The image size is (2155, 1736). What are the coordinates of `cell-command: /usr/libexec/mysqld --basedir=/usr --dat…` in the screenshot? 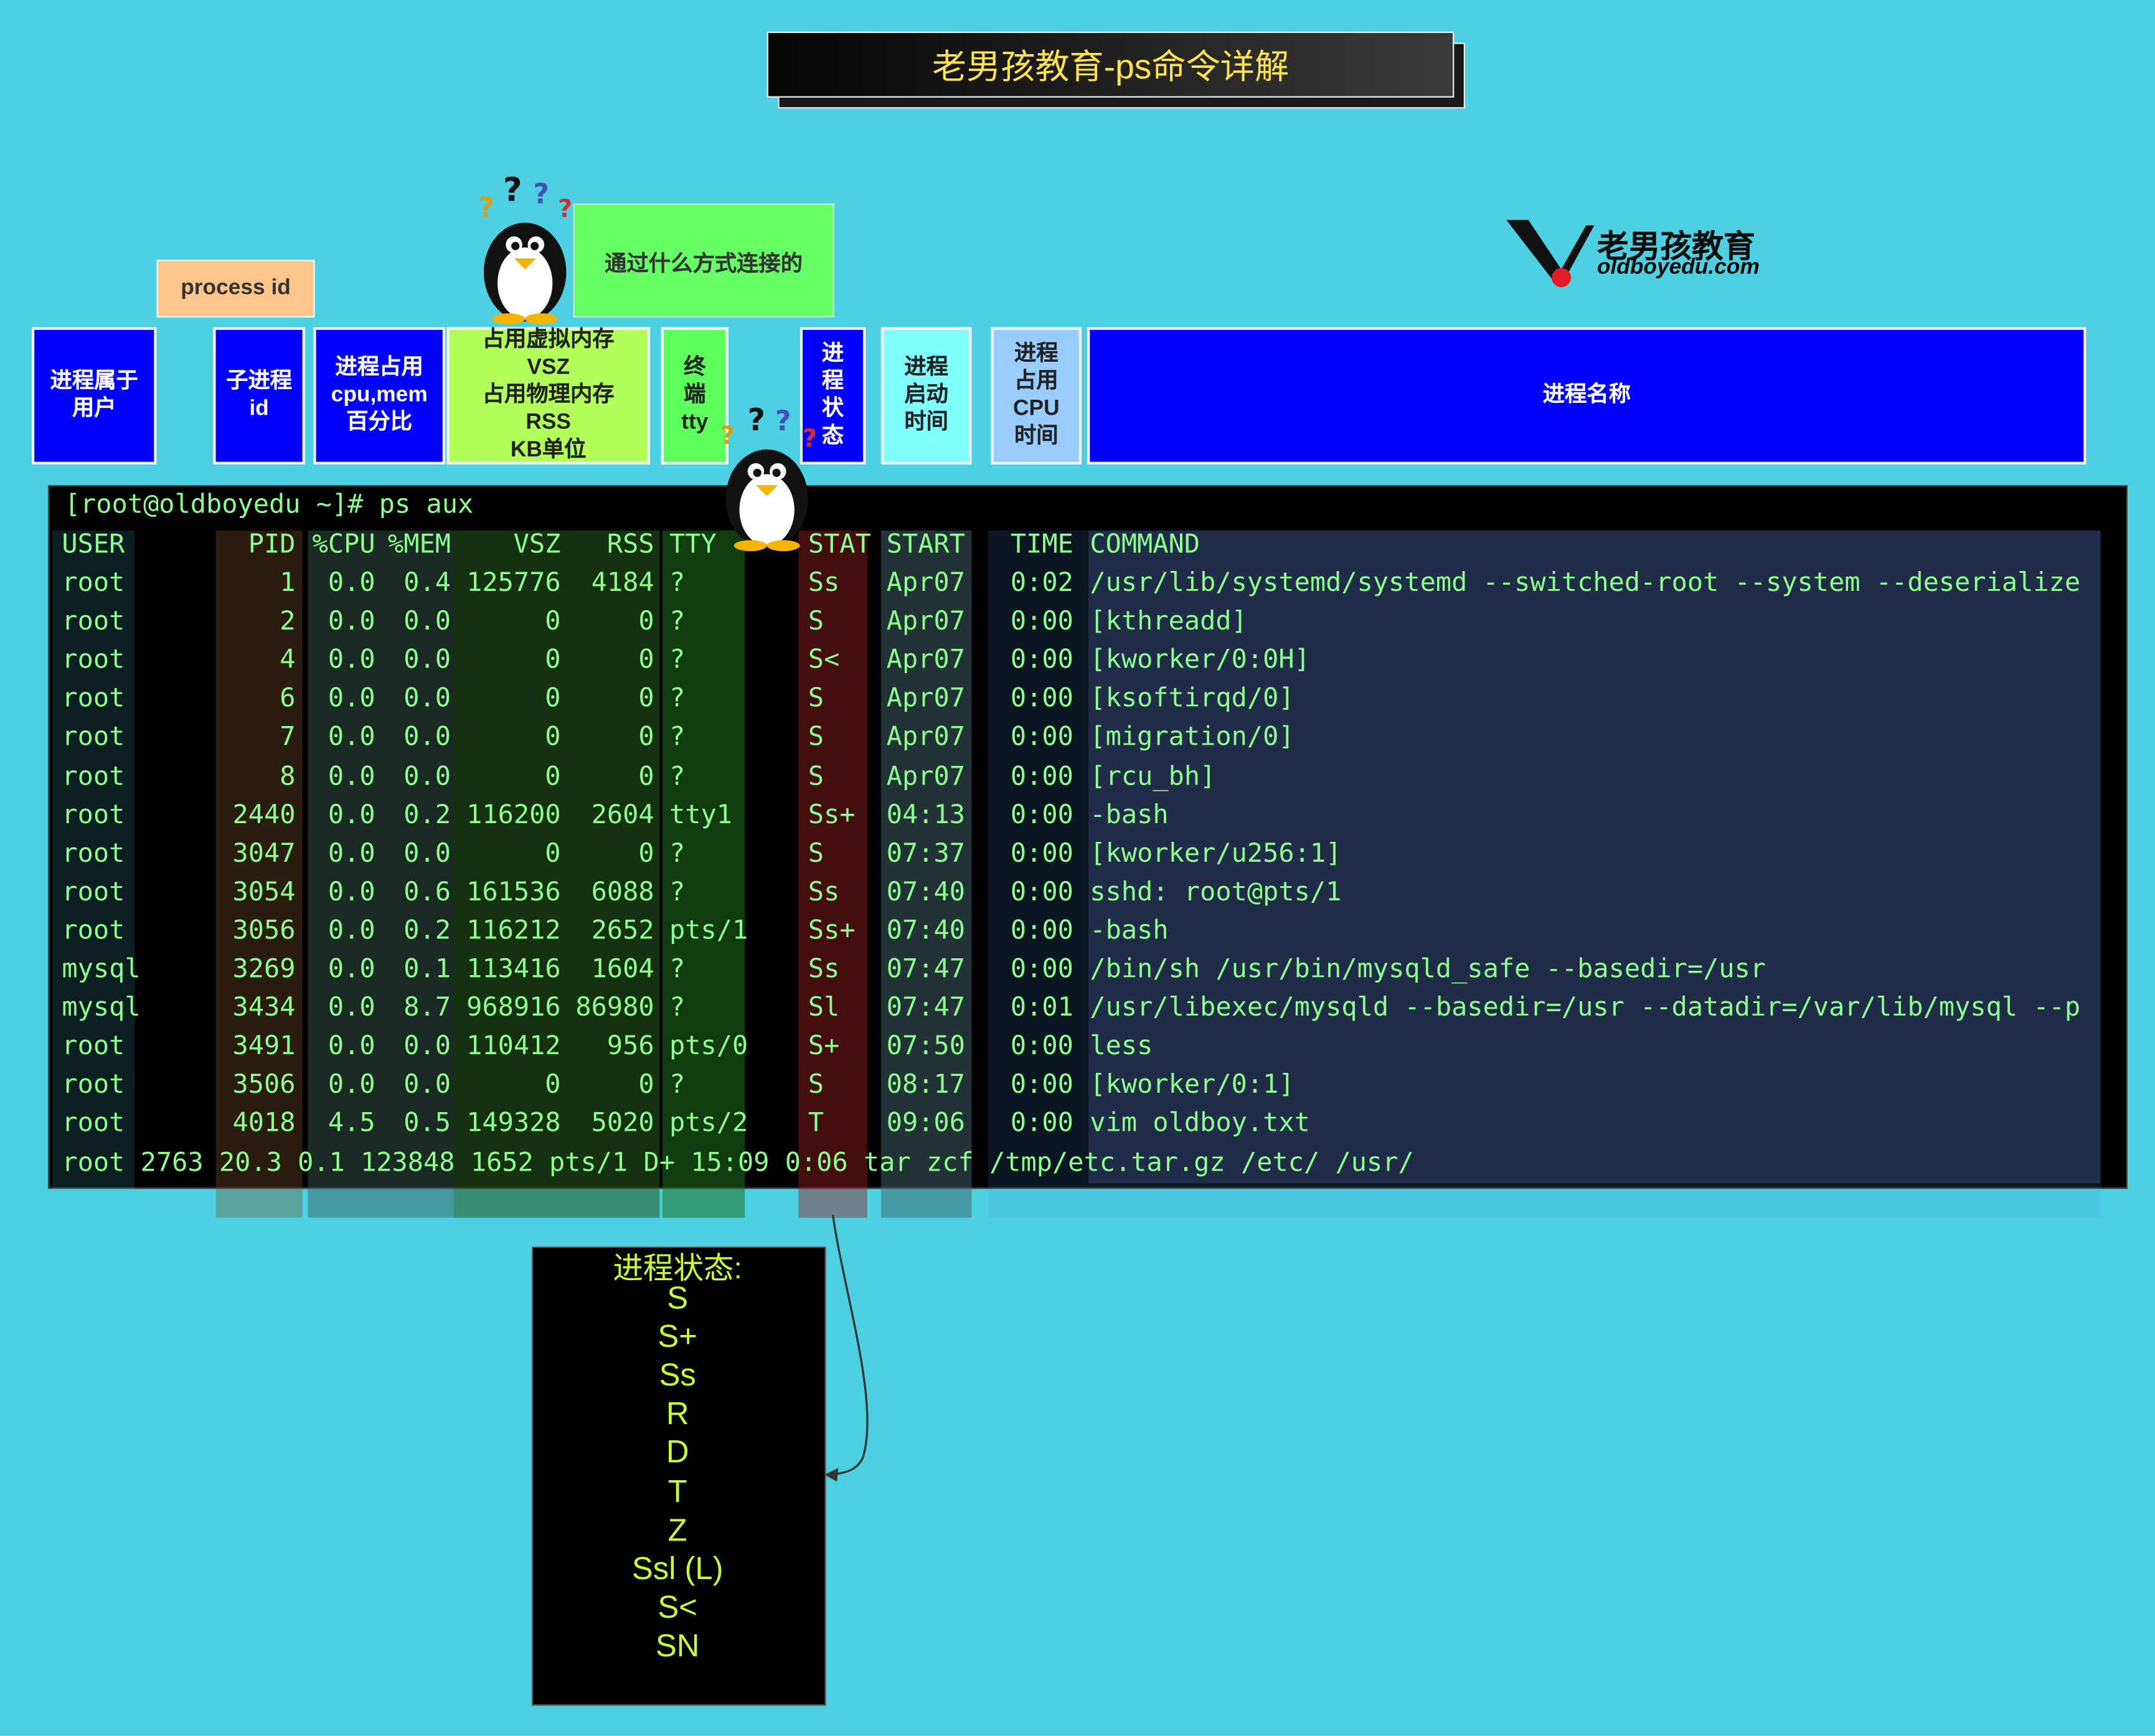 It's located at (1585, 1008).